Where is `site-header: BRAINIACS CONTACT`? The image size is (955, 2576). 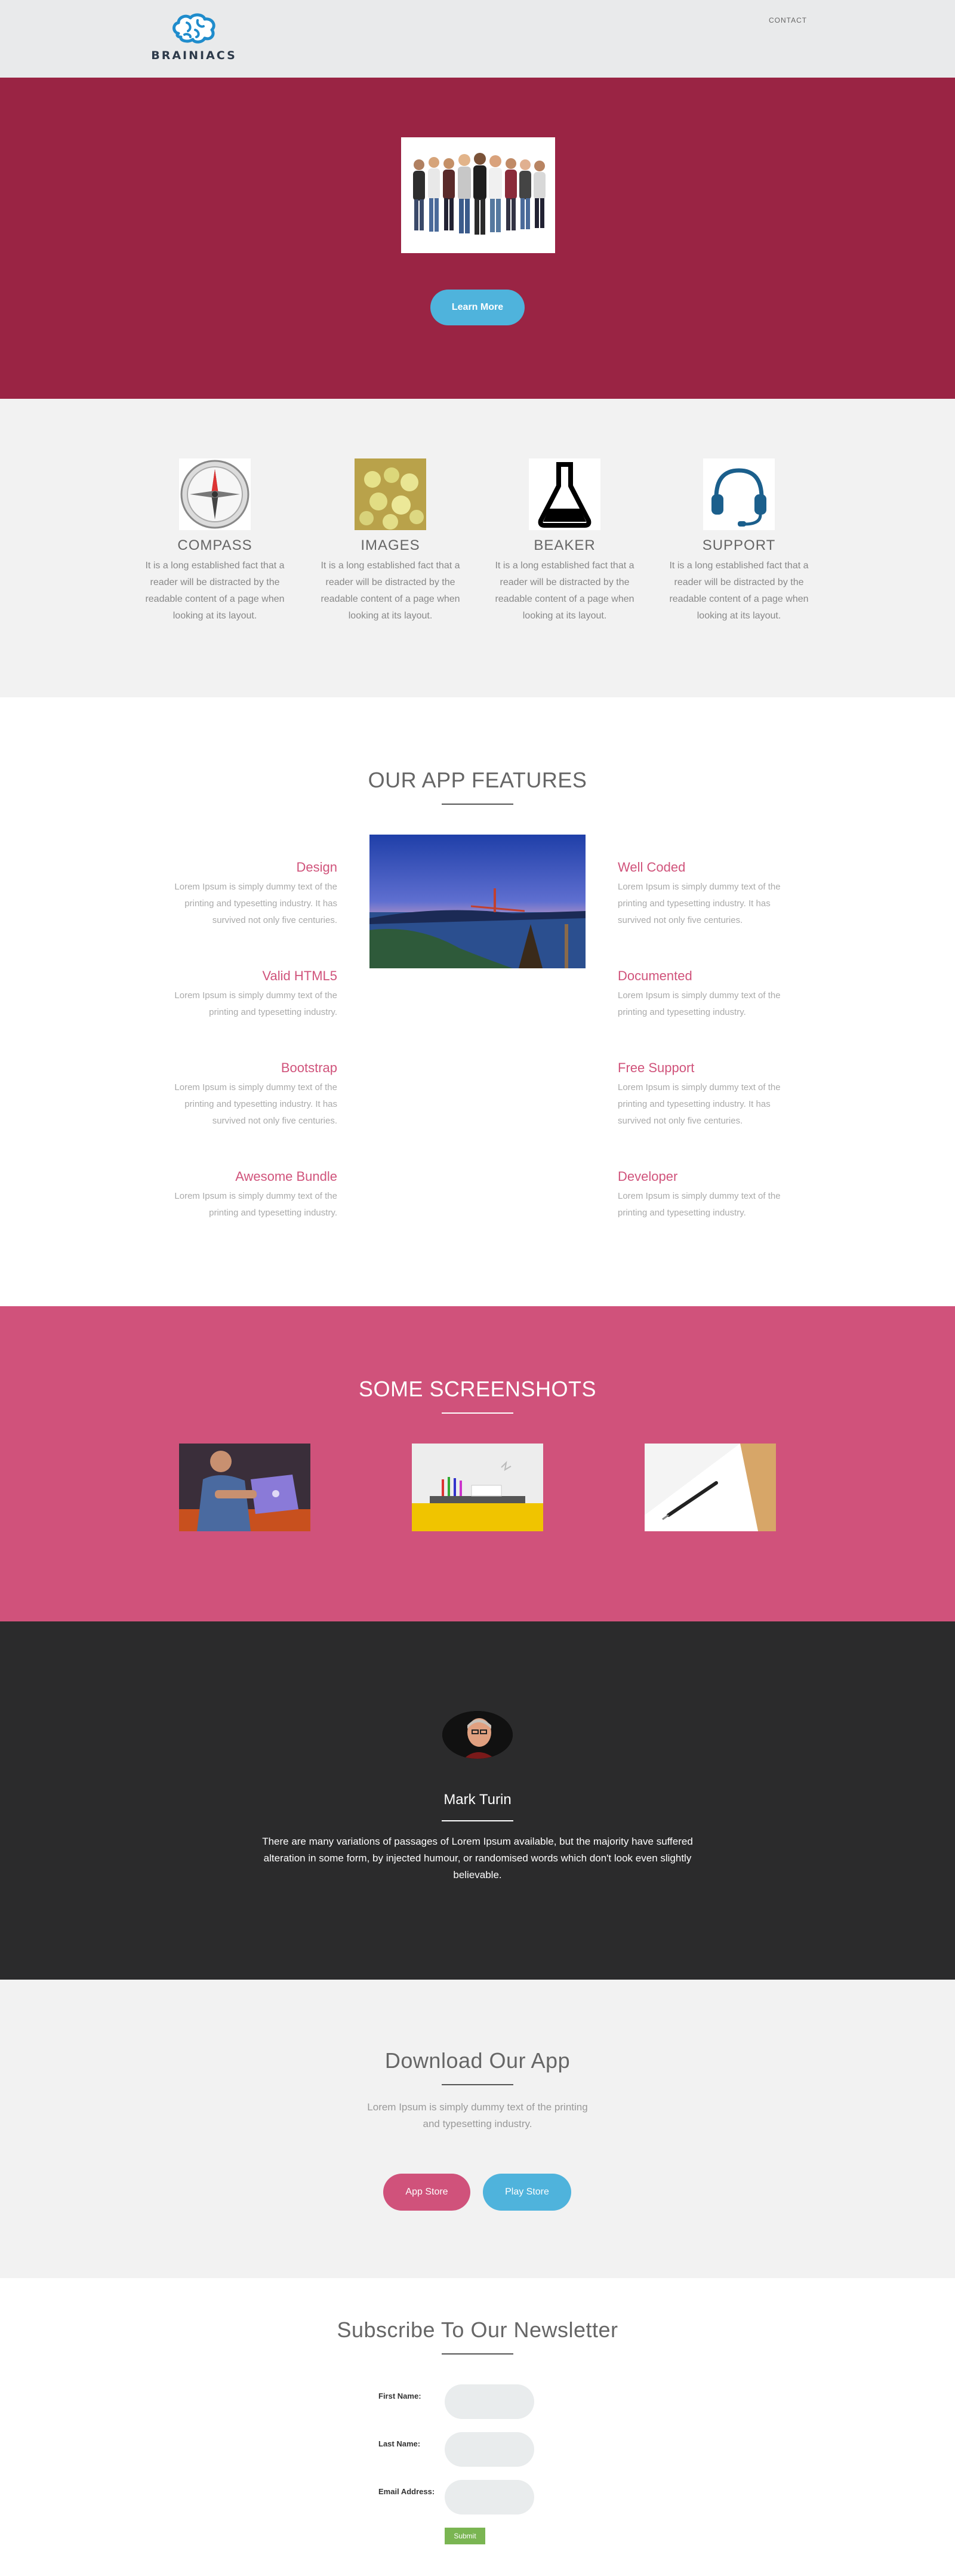 site-header: BRAINIACS CONTACT is located at coordinates (478, 39).